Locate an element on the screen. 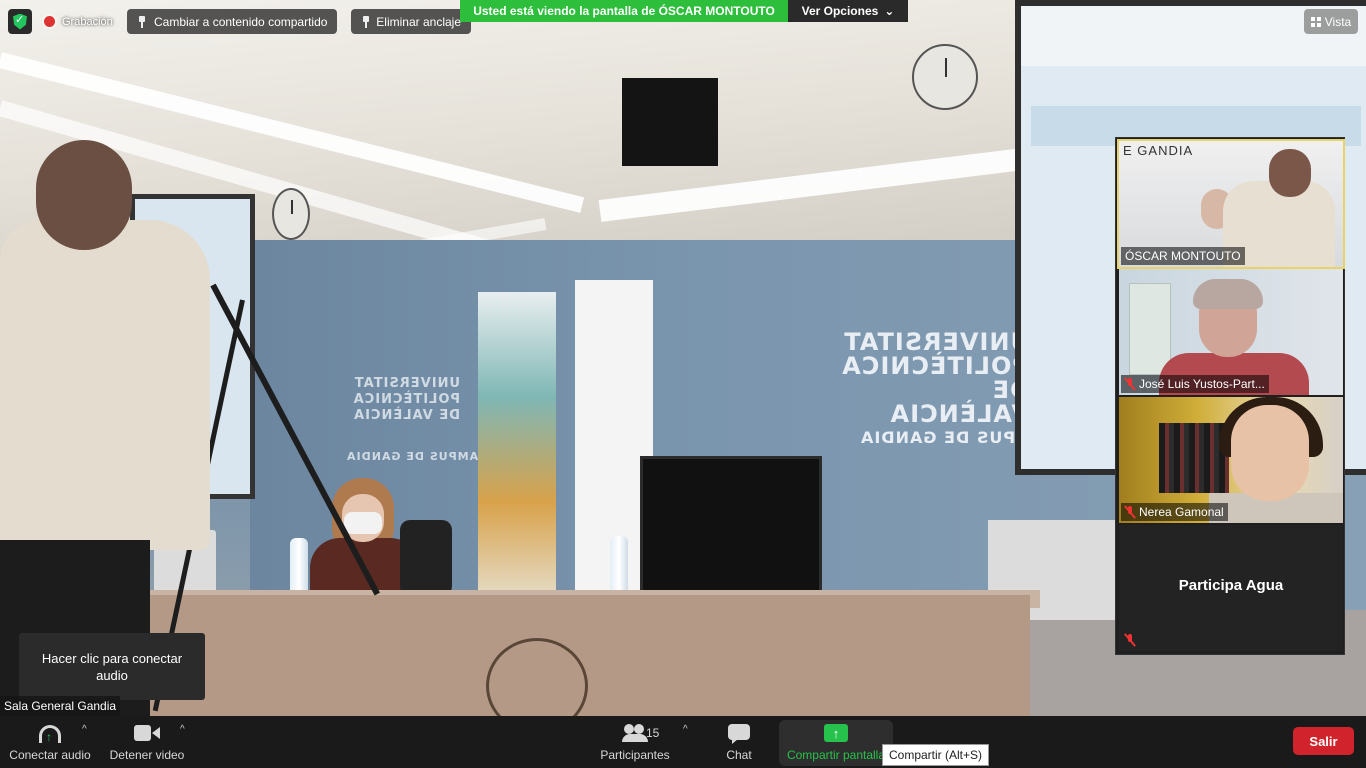 This screenshot has height=768, width=1366. desk-monitor is located at coordinates (731, 527).